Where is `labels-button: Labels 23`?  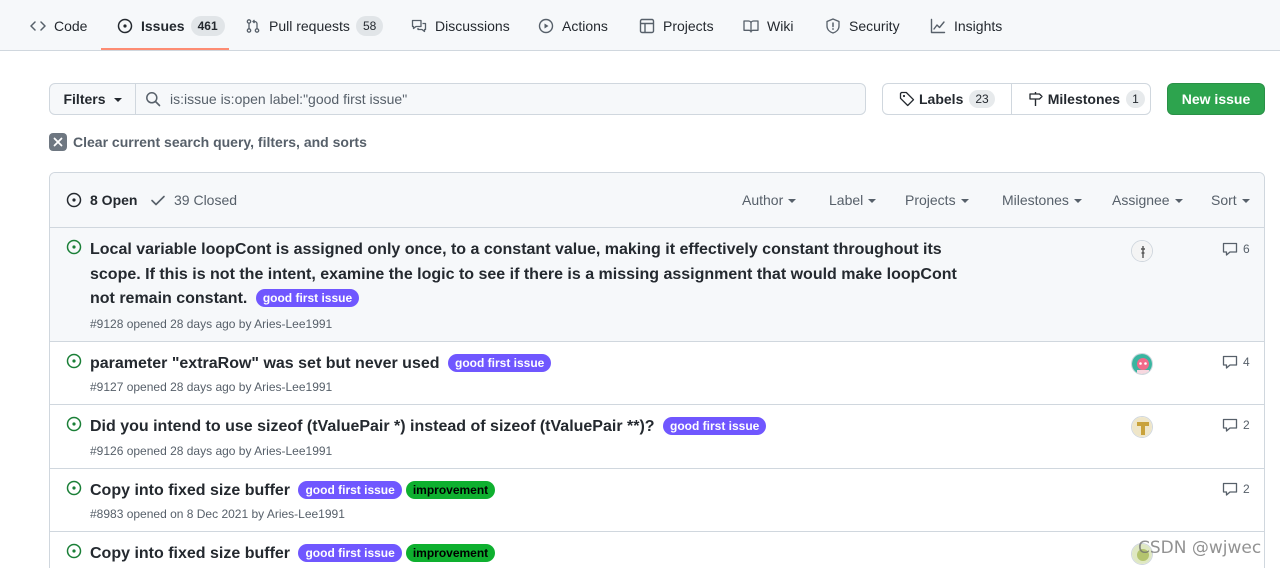
labels-button: Labels 23 is located at coordinates (947, 99).